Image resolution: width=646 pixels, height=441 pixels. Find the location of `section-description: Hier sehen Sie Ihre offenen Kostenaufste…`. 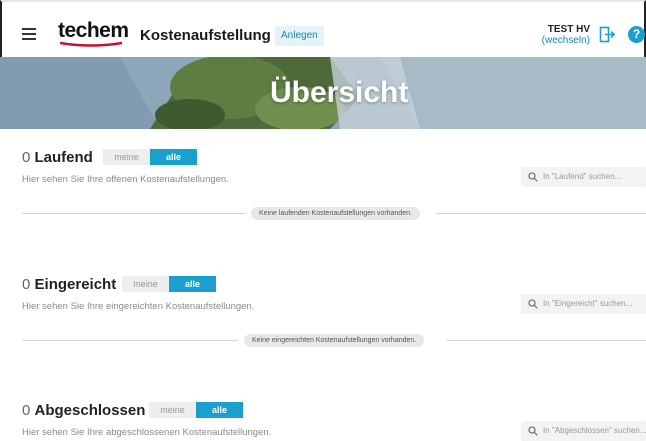

section-description: Hier sehen Sie Ihre offenen Kostenaufste… is located at coordinates (125, 179).